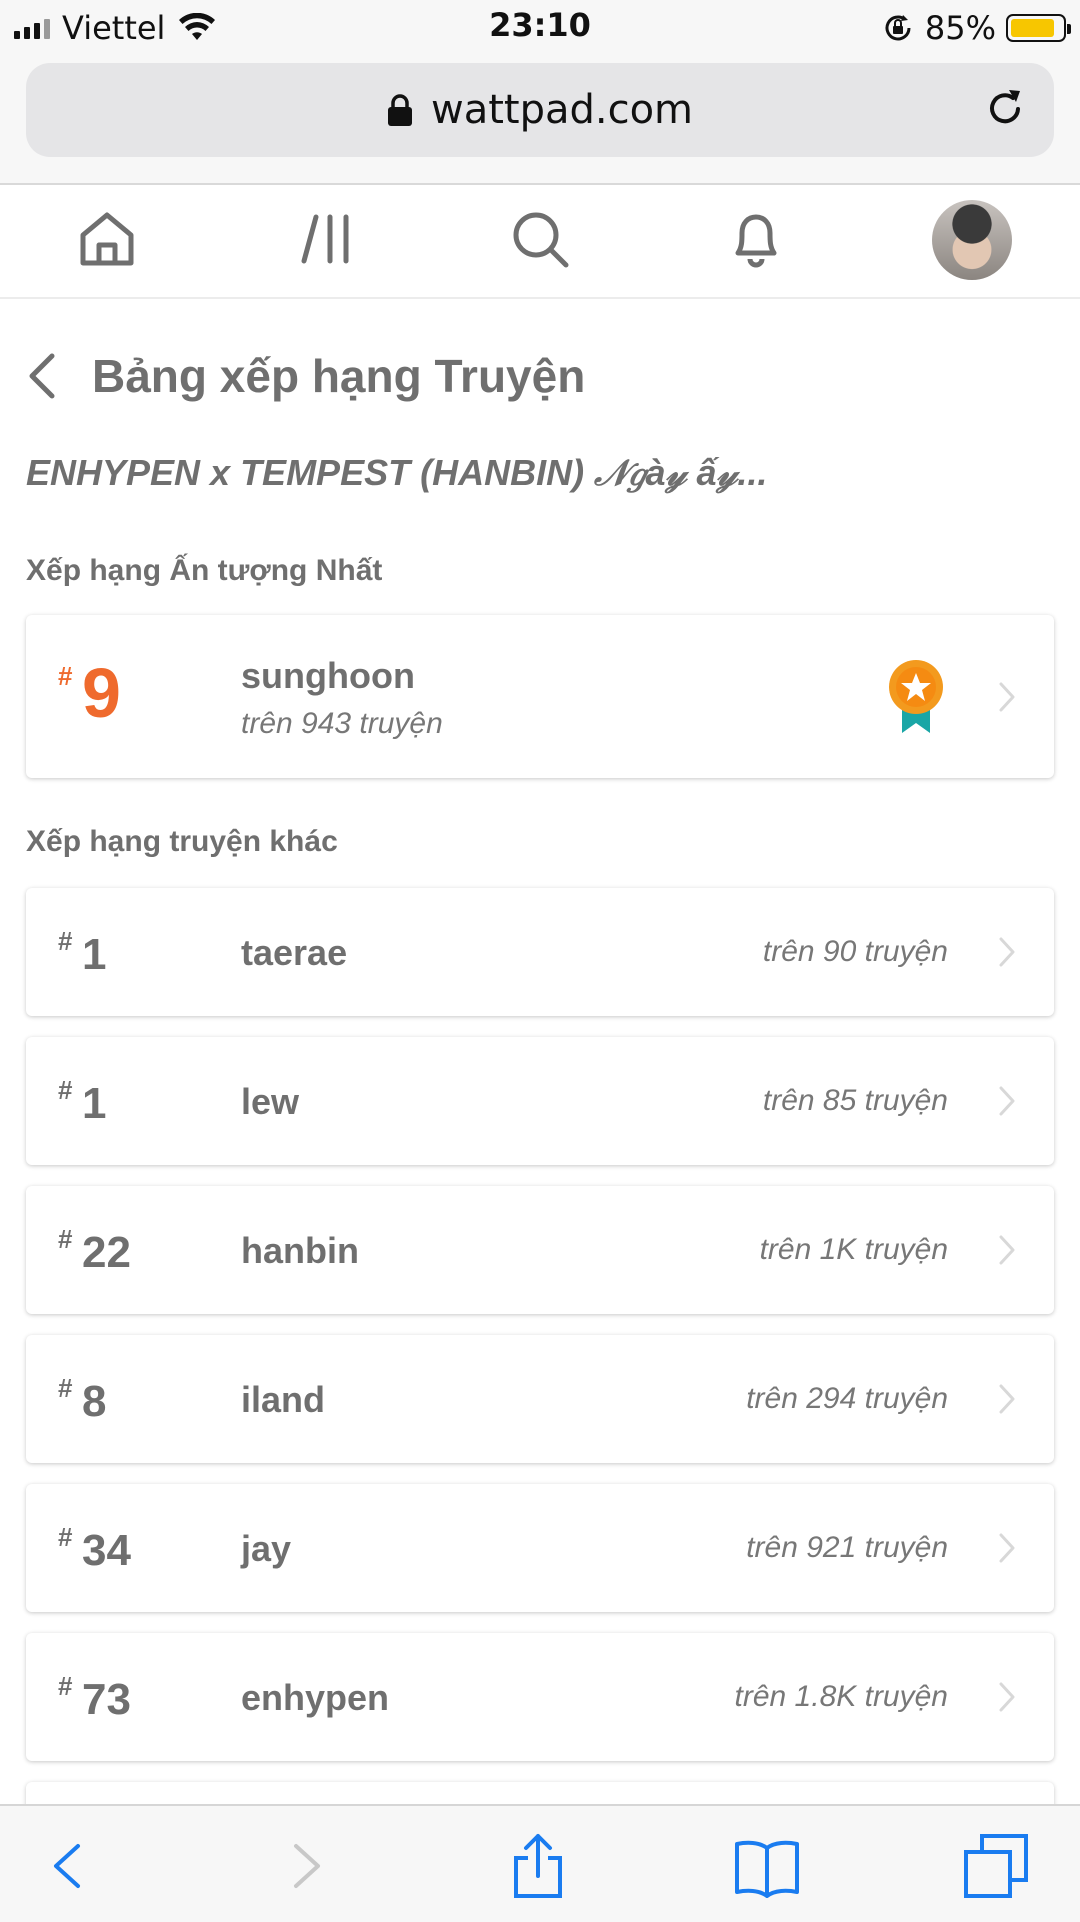 The image size is (1080, 1922). Describe the element at coordinates (972, 240) in the screenshot. I see `avatar` at that location.